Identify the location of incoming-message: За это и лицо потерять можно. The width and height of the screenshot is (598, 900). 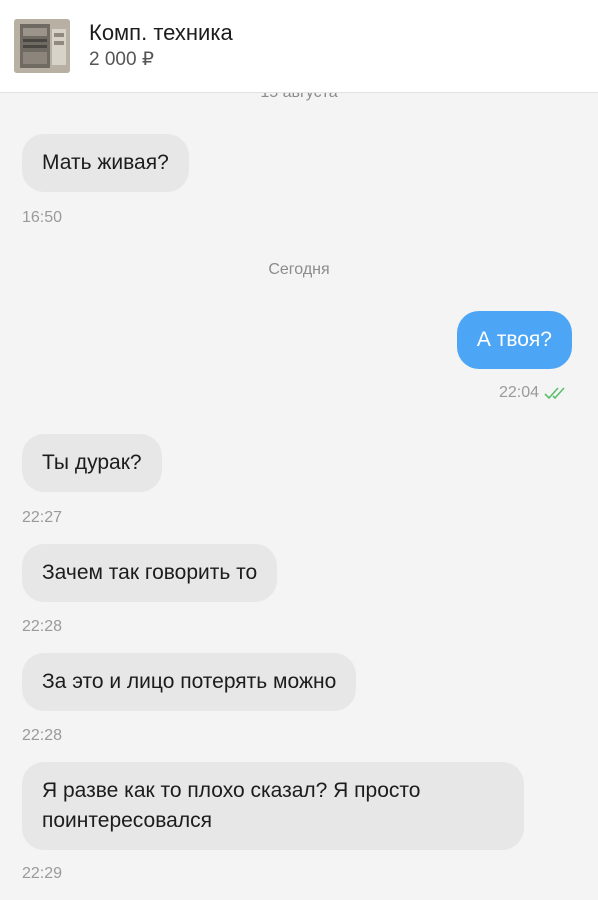
(189, 682).